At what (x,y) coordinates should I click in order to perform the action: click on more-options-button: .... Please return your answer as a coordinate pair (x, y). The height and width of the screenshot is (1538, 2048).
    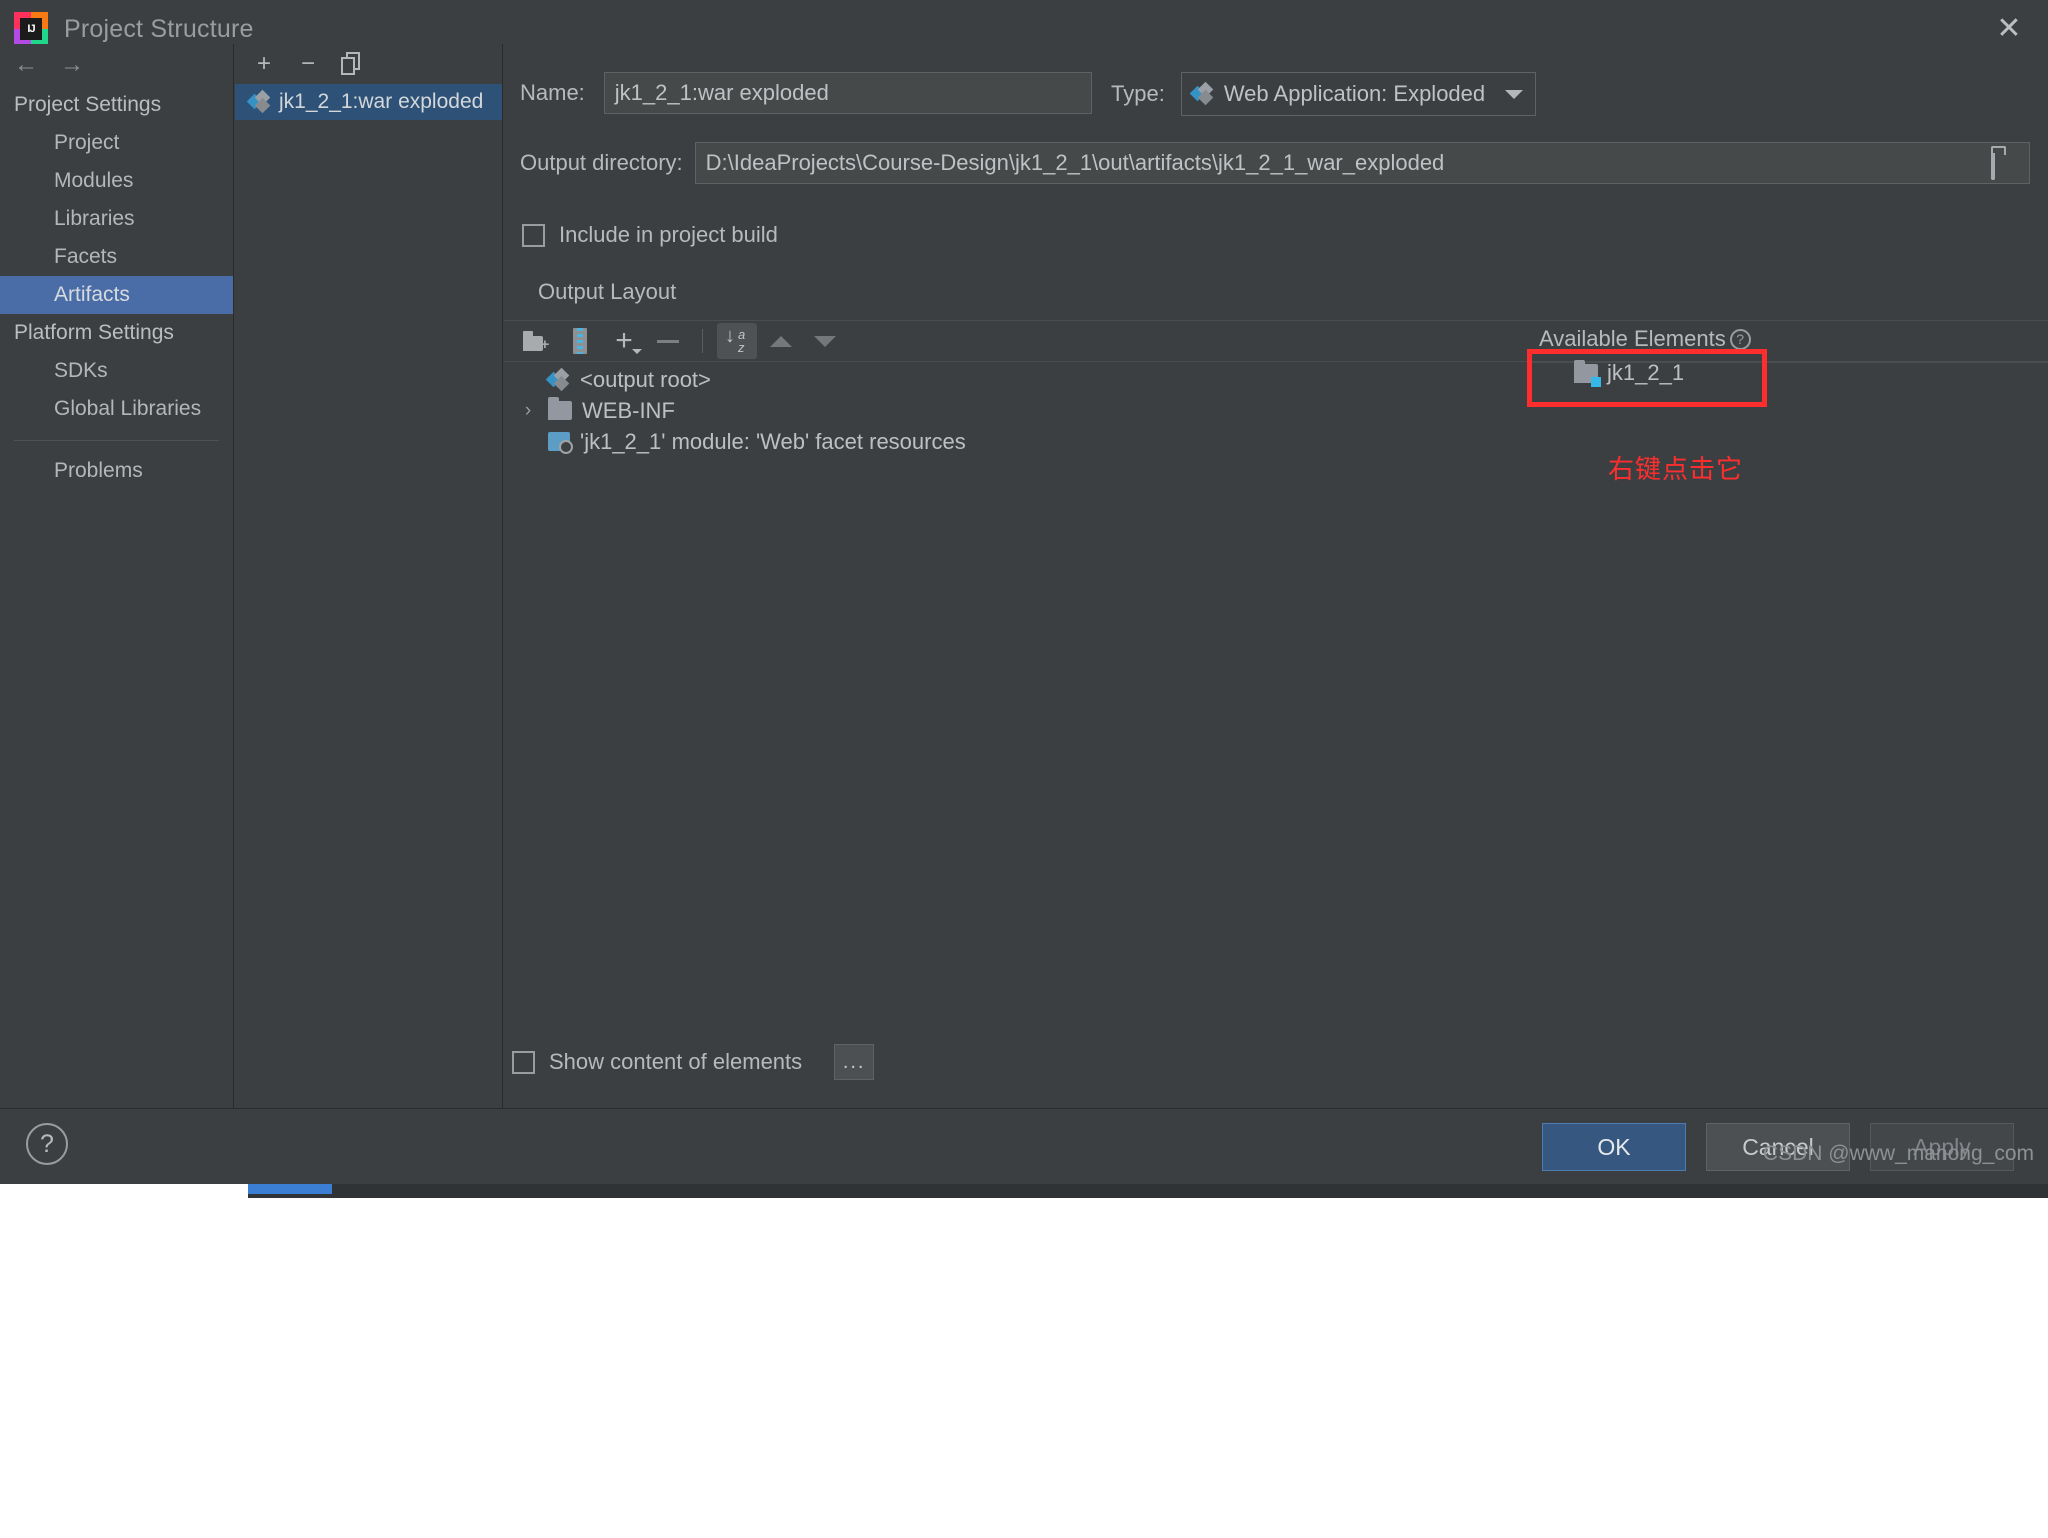
    Looking at the image, I should click on (854, 1062).